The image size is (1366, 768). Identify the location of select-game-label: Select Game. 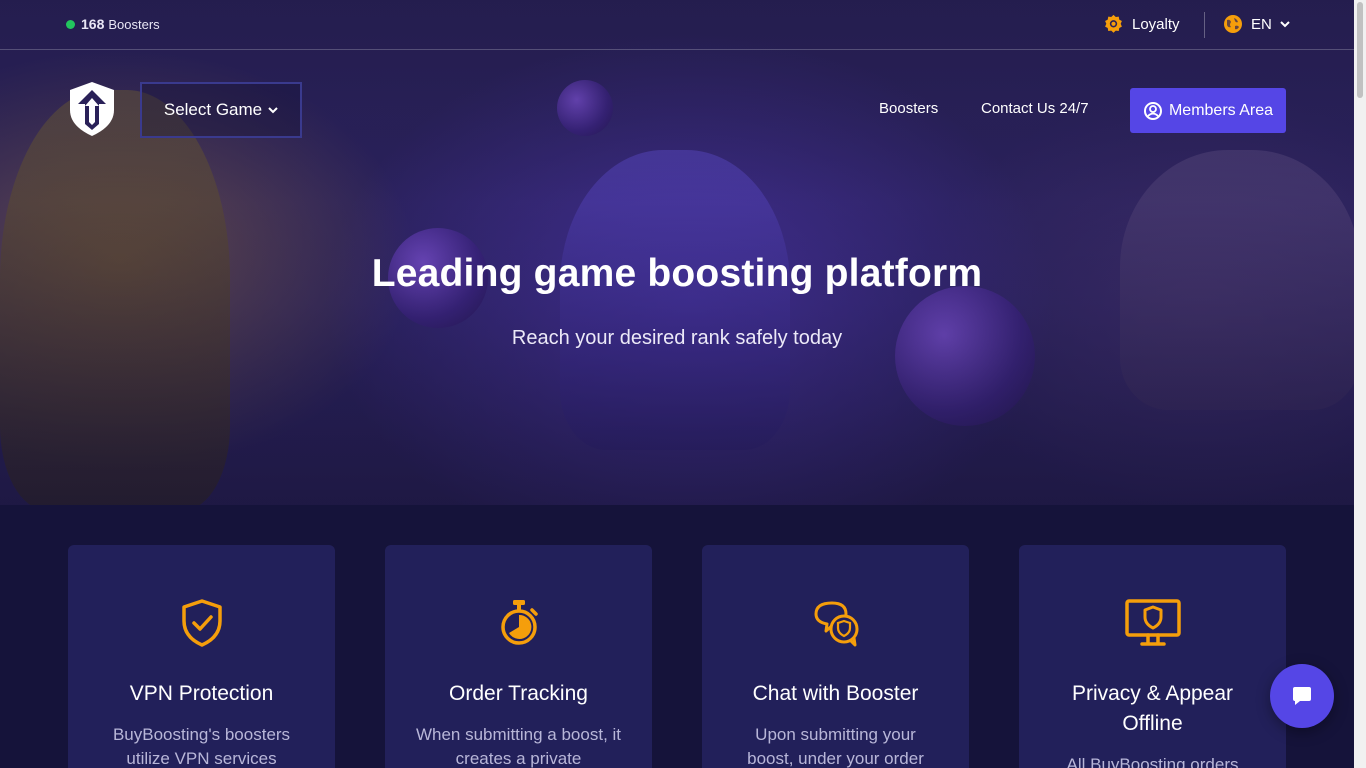
(213, 109).